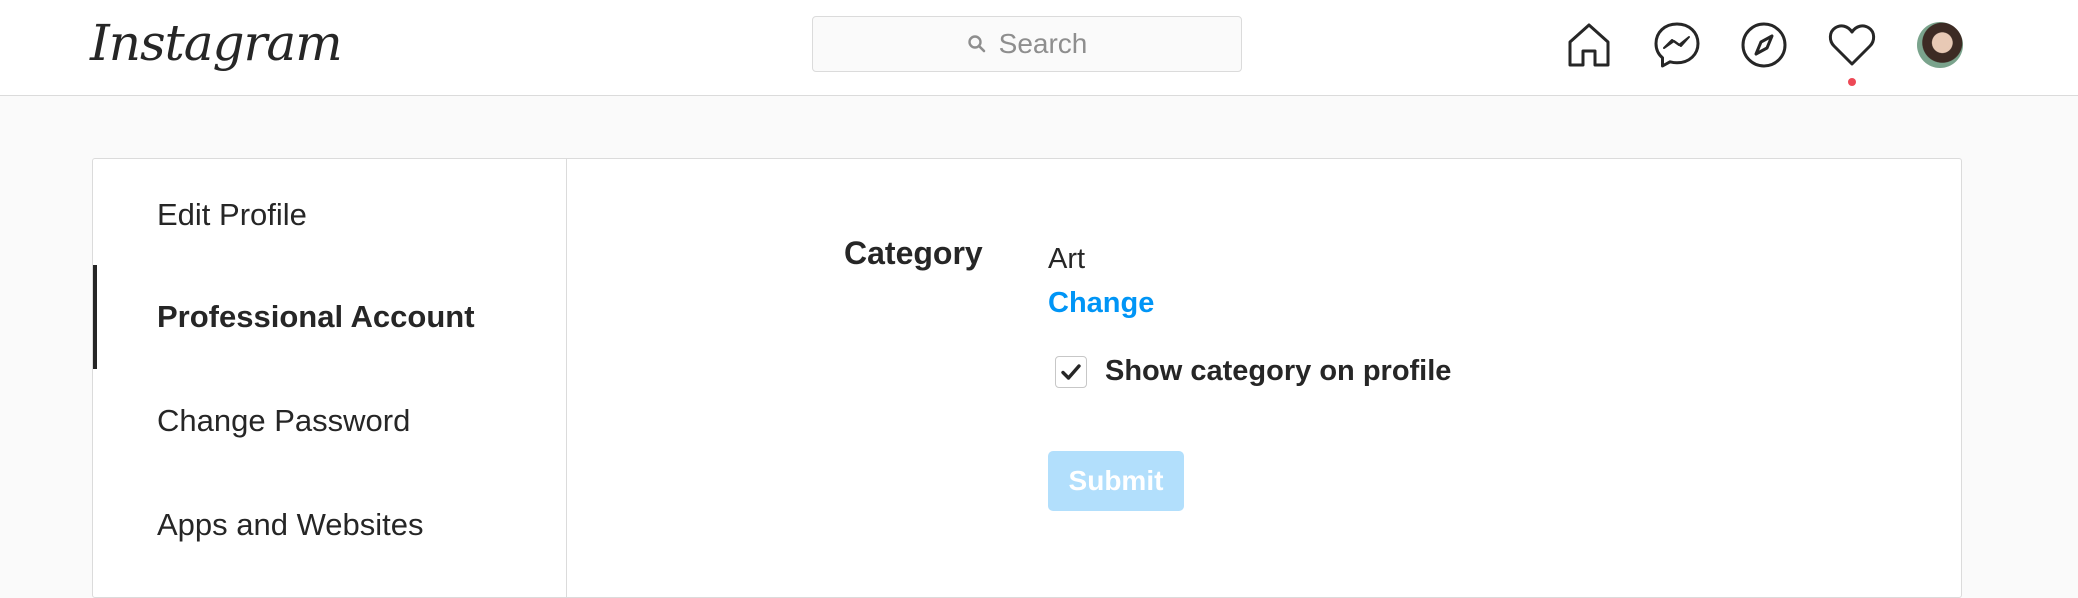 Image resolution: width=2078 pixels, height=598 pixels. I want to click on sidebar-item-professional-account: Professional Account, so click(329, 317).